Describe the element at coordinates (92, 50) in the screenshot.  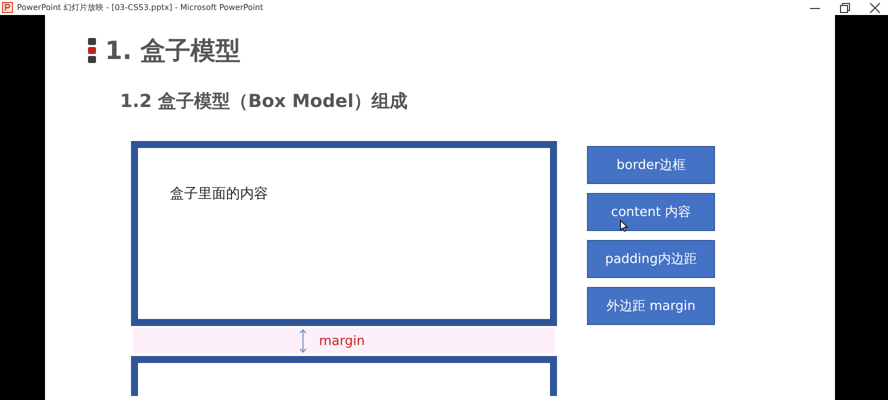
I see `title-marker-icon` at that location.